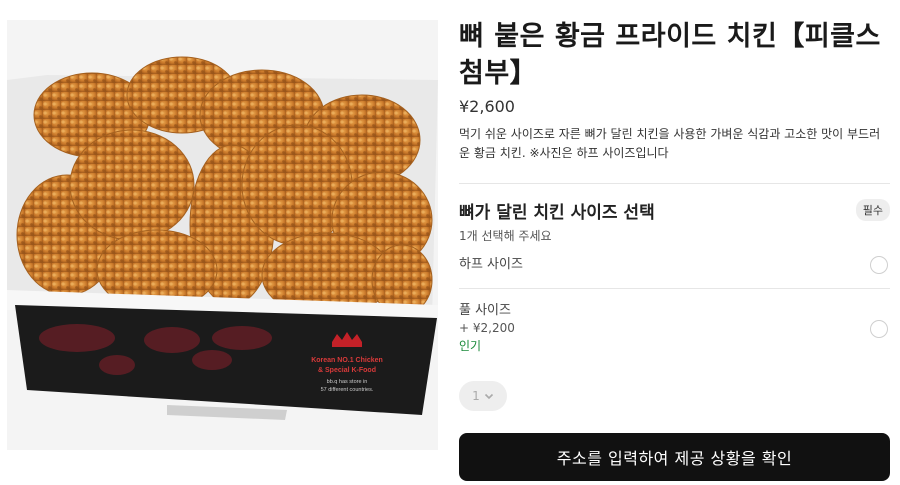 The width and height of the screenshot is (900, 485). Describe the element at coordinates (347, 360) in the screenshot. I see `box-text-line1: Korean NO.1 Chicken` at that location.